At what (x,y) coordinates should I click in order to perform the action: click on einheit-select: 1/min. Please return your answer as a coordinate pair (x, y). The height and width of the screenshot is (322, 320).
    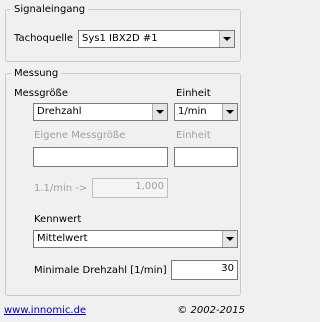
    Looking at the image, I should click on (206, 112).